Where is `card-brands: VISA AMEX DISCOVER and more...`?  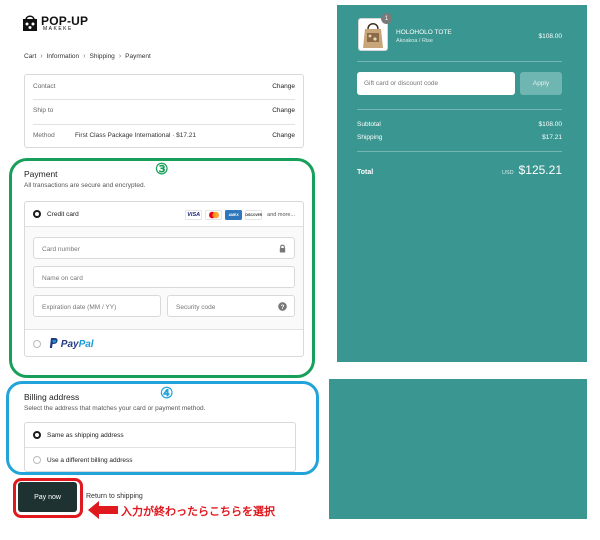 card-brands: VISA AMEX DISCOVER and more... is located at coordinates (240, 215).